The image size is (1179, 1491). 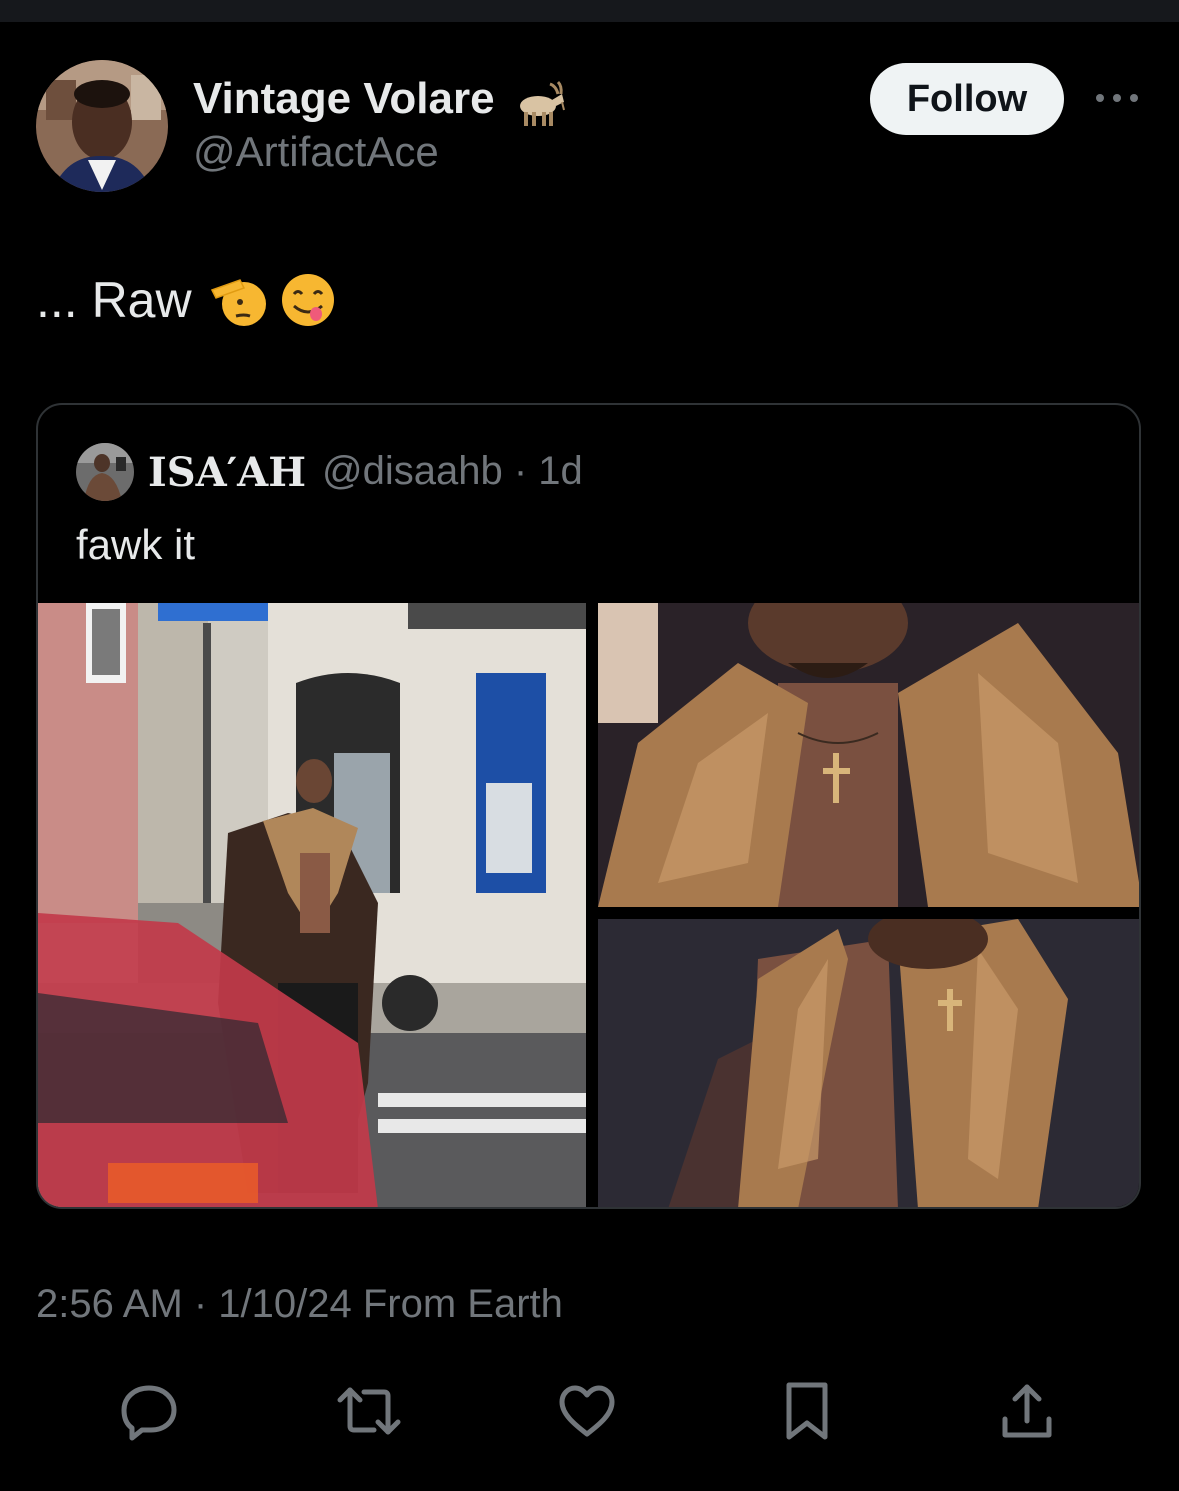 I want to click on author-name: Vintage Volare, so click(x=344, y=99).